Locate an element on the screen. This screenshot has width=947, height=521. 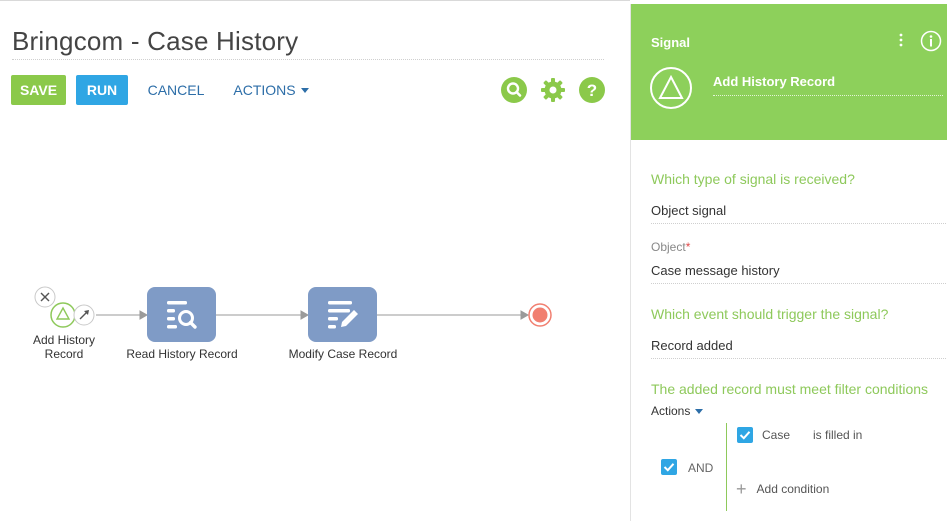
more-options-icon is located at coordinates (901, 40).